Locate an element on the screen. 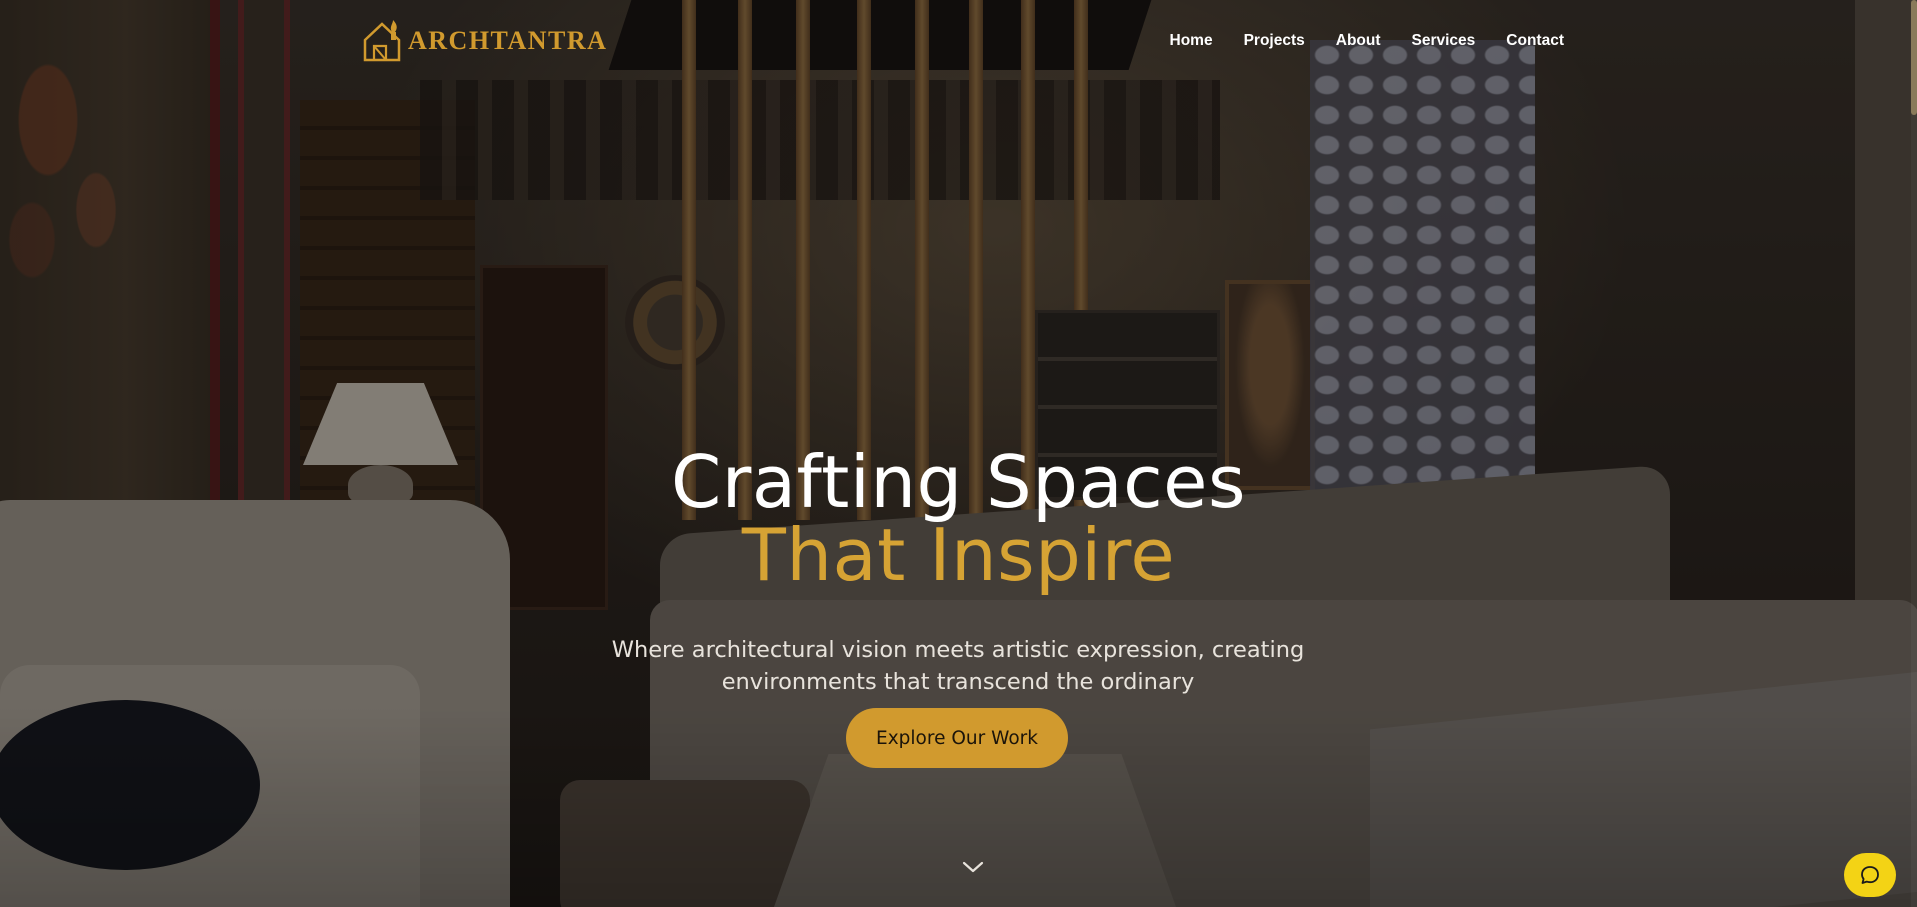 This screenshot has height=907, width=1917. chevron-down-icon is located at coordinates (973, 867).